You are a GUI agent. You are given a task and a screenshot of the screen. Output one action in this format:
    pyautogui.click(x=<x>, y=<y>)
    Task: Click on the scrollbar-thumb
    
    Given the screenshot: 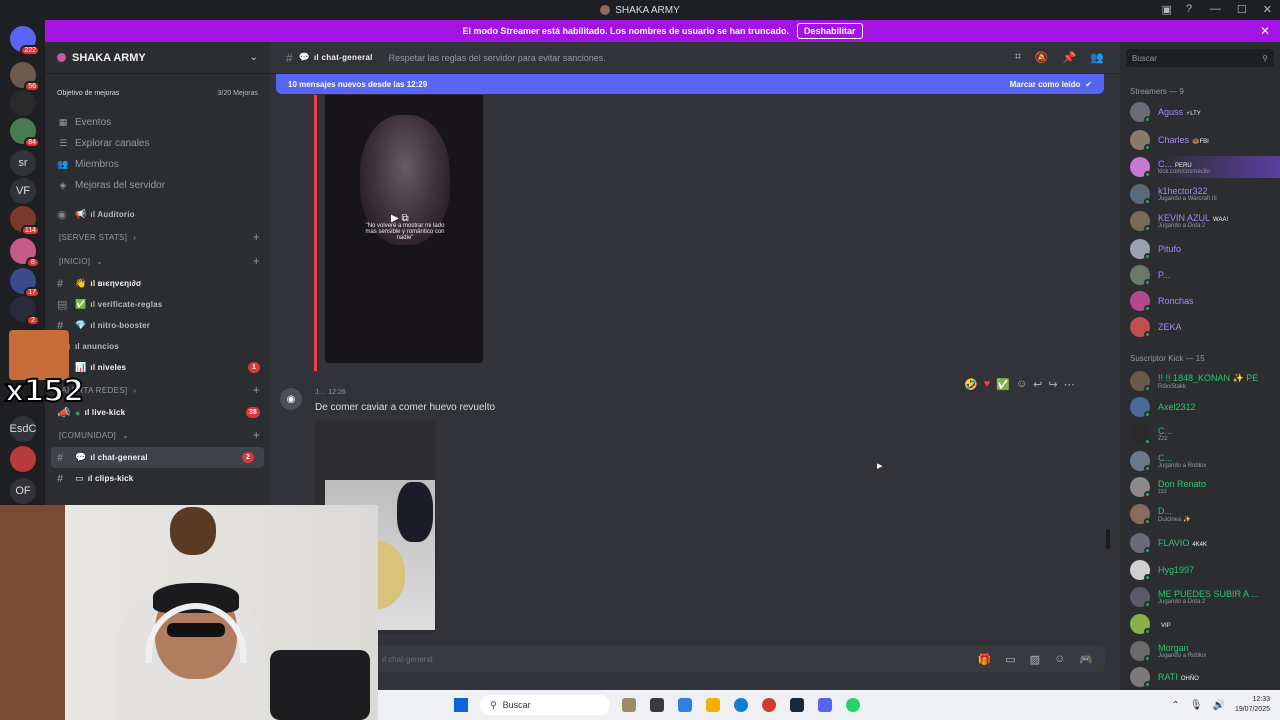 What is the action you would take?
    pyautogui.click(x=1108, y=539)
    